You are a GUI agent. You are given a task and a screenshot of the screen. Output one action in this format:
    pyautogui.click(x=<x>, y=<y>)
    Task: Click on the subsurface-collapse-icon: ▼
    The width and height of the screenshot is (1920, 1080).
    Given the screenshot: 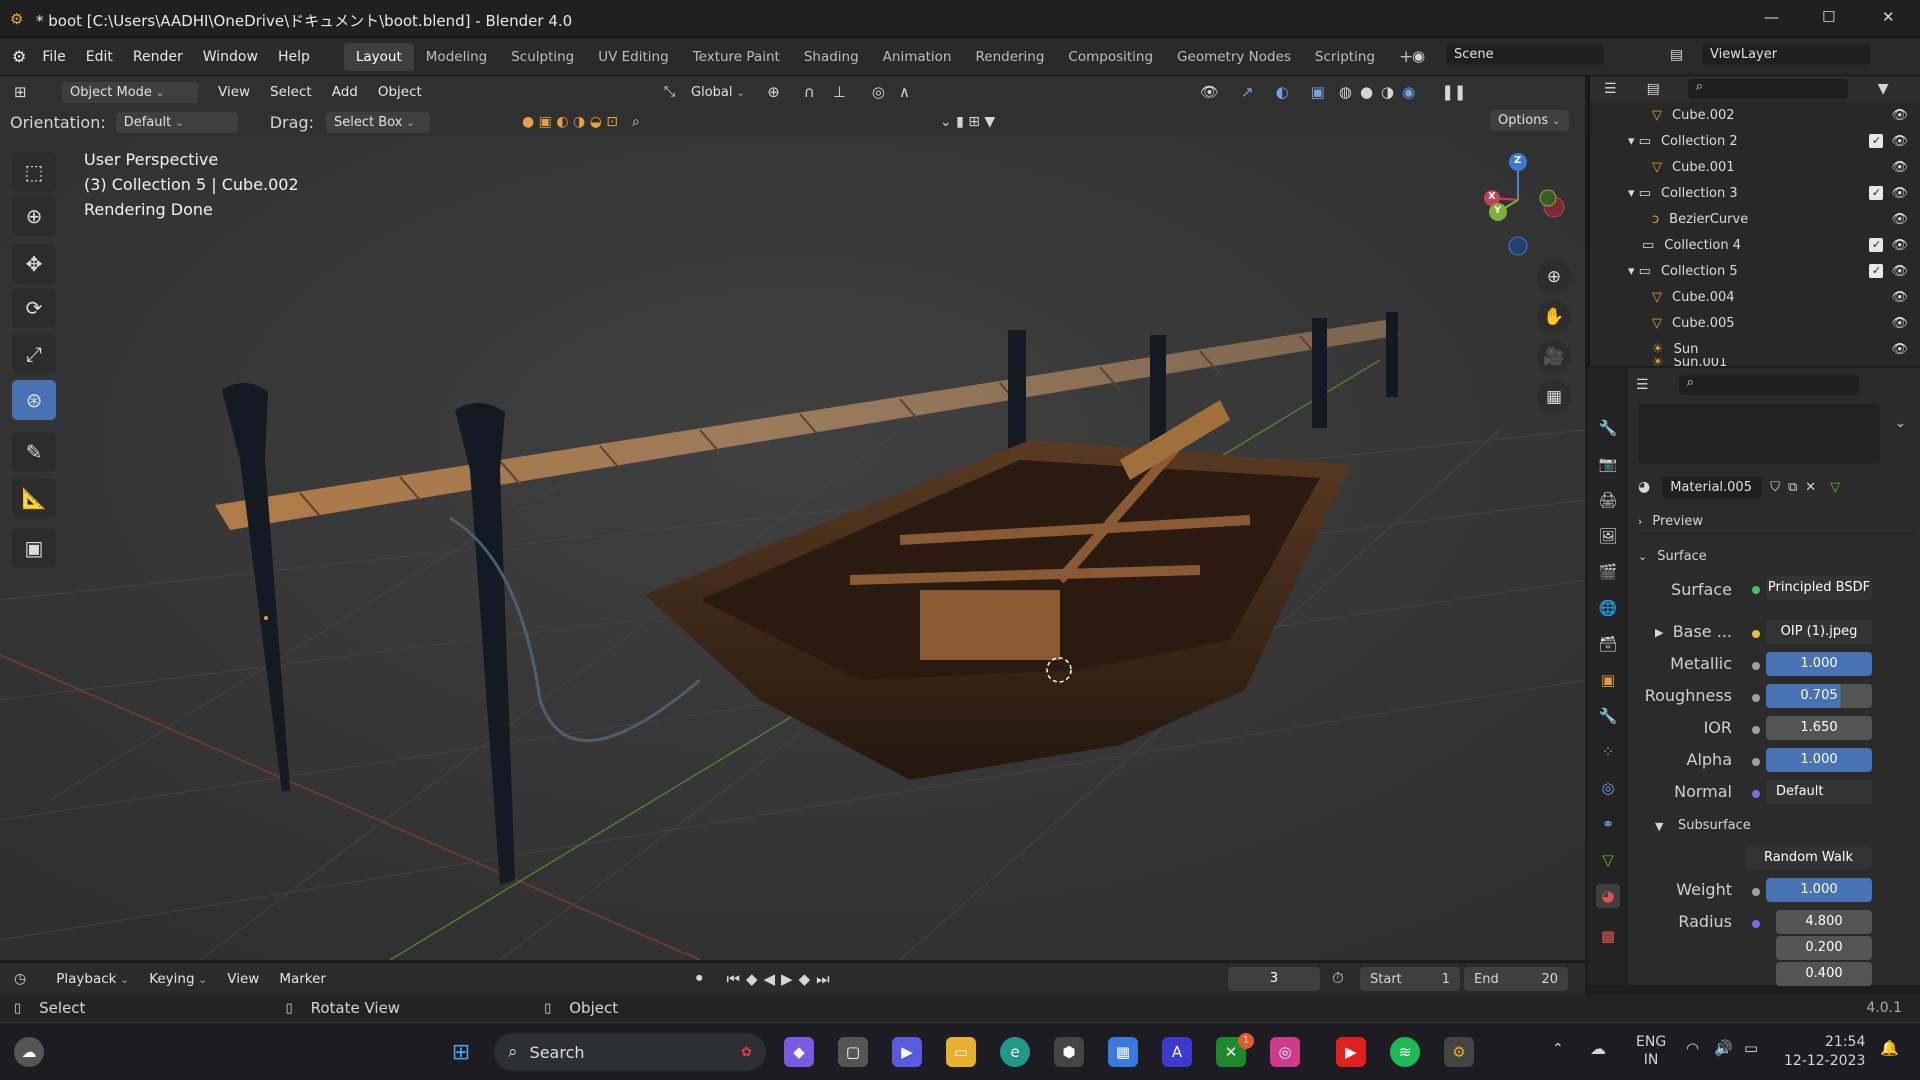 What is the action you would take?
    pyautogui.click(x=1659, y=826)
    